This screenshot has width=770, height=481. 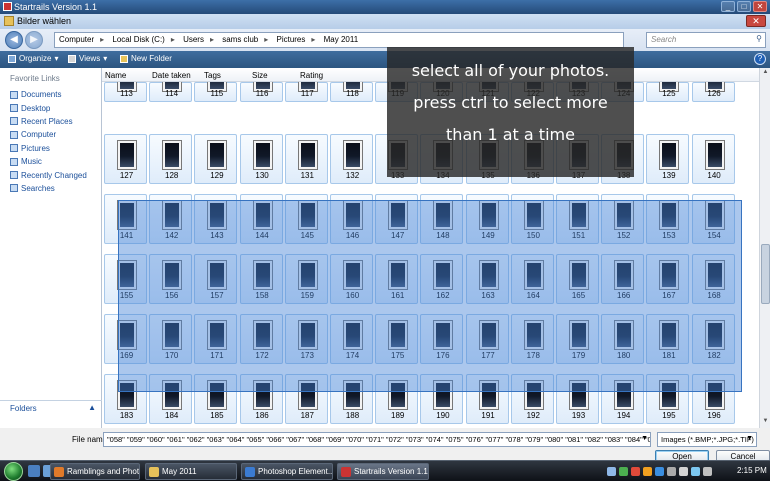 What do you see at coordinates (728, 6) in the screenshot?
I see `minimize-icon: _` at bounding box center [728, 6].